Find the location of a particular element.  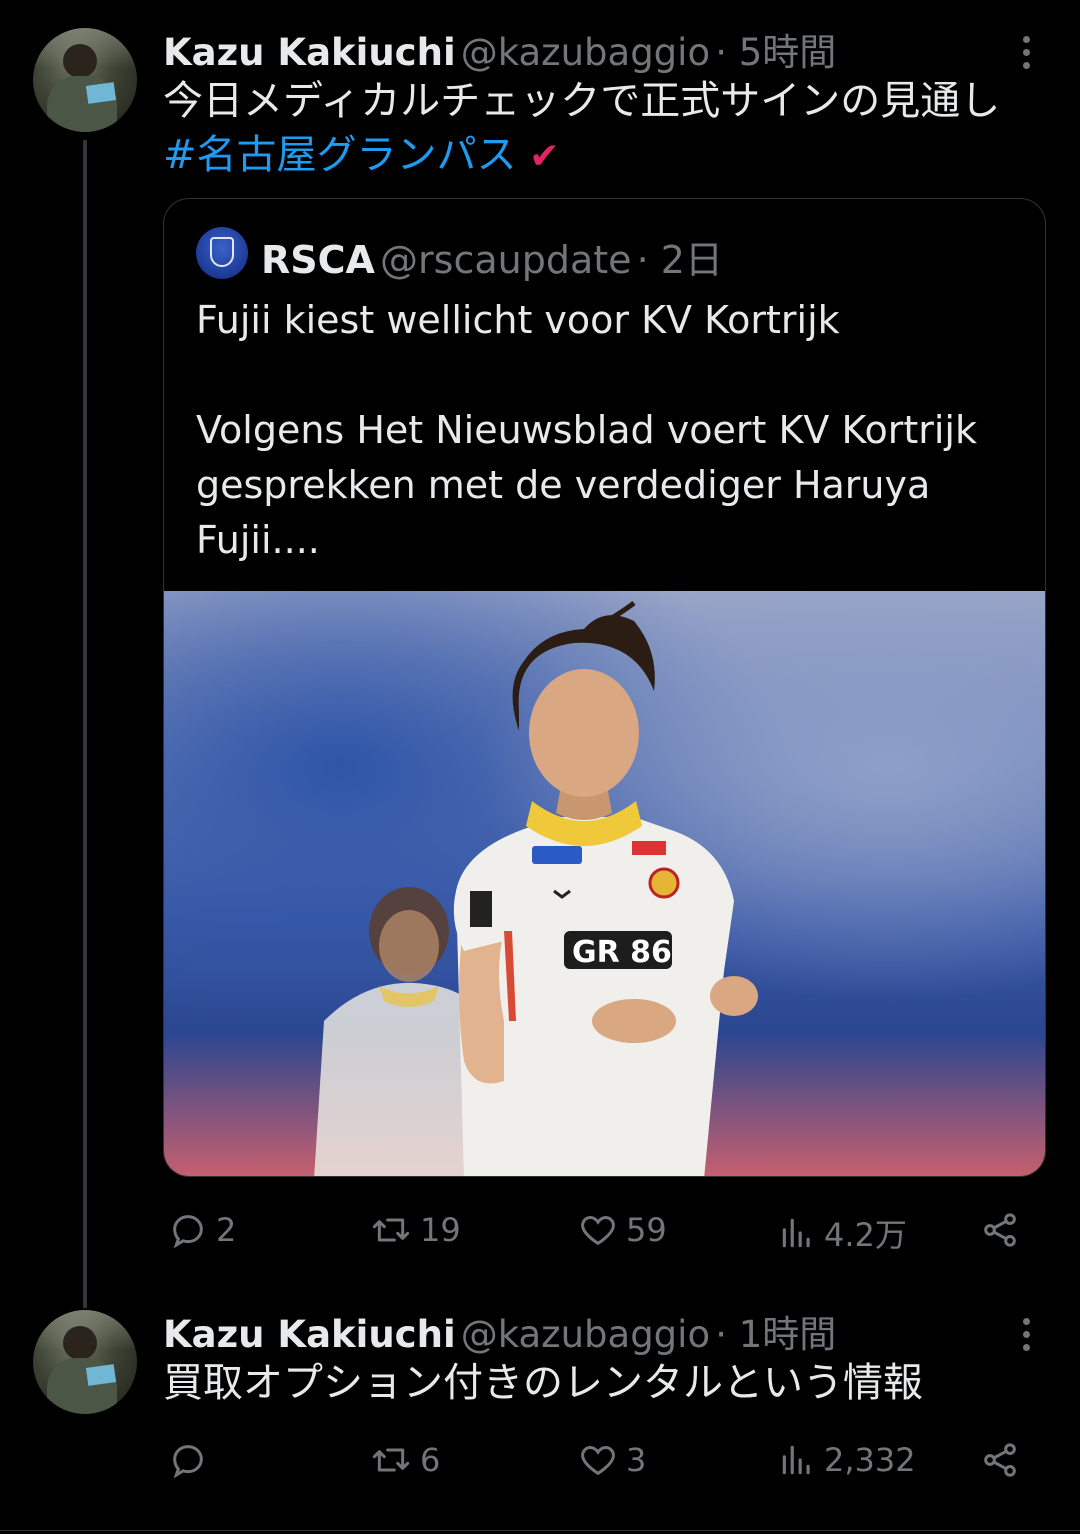

like-count: 3 is located at coordinates (636, 1460).